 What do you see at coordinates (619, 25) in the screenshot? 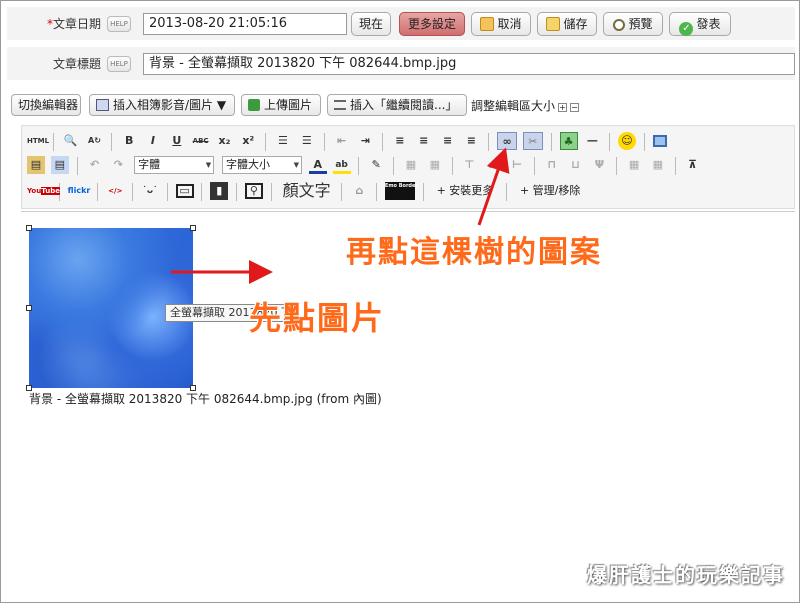
I see `magnifier-icon` at bounding box center [619, 25].